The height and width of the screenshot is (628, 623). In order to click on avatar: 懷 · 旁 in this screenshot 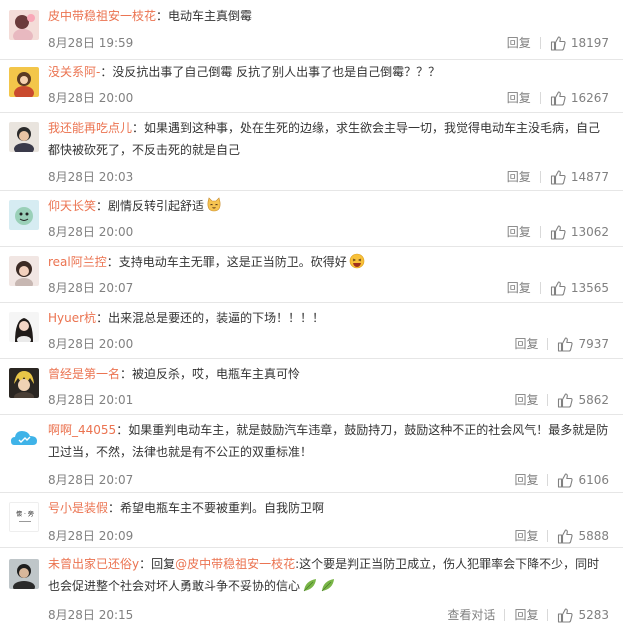, I will do `click(24, 517)`.